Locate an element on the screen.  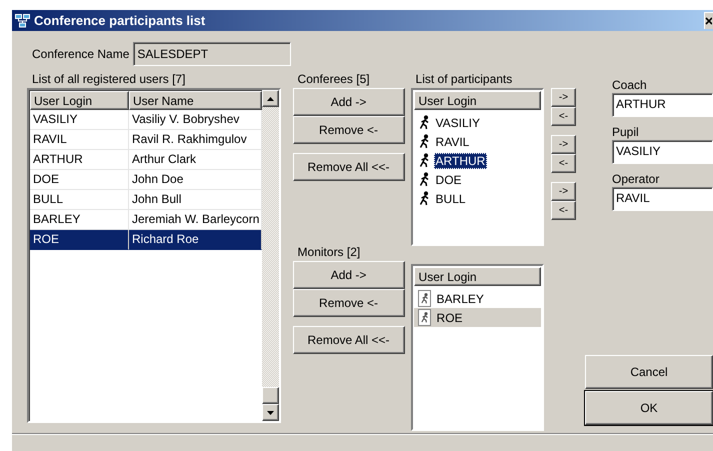
table-cell: Ravil R. Rakhimgulov is located at coordinates (195, 140).